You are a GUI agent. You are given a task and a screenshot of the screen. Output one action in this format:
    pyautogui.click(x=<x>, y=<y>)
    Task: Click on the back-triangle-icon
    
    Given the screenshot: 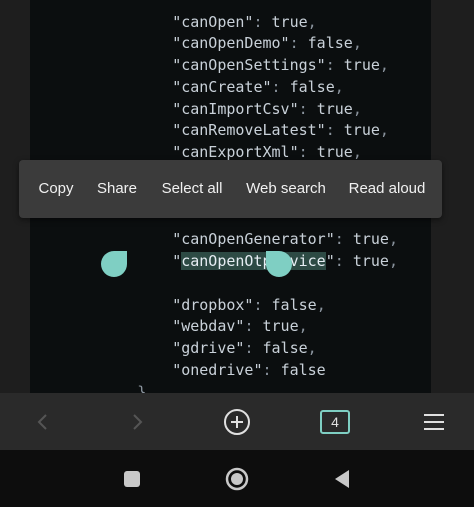 What is the action you would take?
    pyautogui.click(x=342, y=478)
    